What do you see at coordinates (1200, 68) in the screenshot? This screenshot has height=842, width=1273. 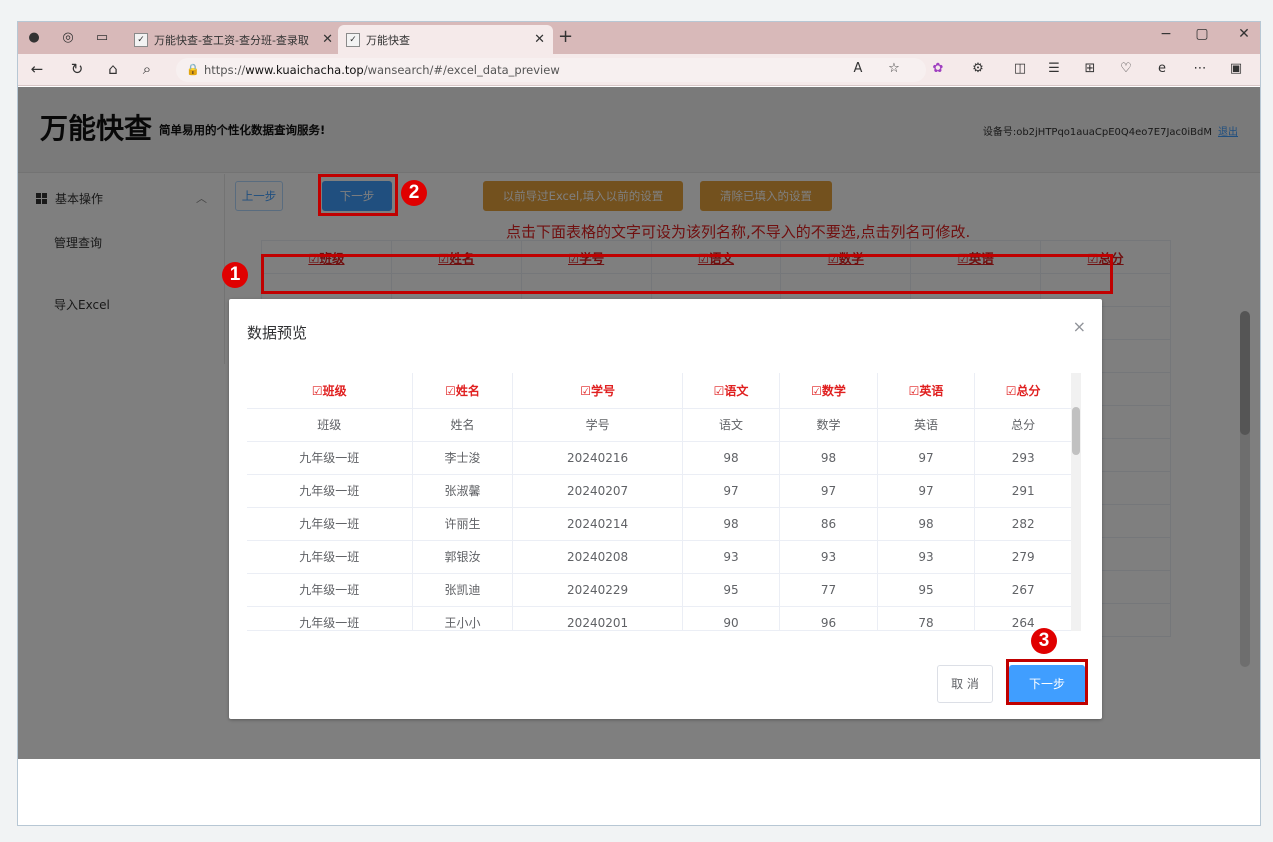 I see `more-icon: ⋯` at bounding box center [1200, 68].